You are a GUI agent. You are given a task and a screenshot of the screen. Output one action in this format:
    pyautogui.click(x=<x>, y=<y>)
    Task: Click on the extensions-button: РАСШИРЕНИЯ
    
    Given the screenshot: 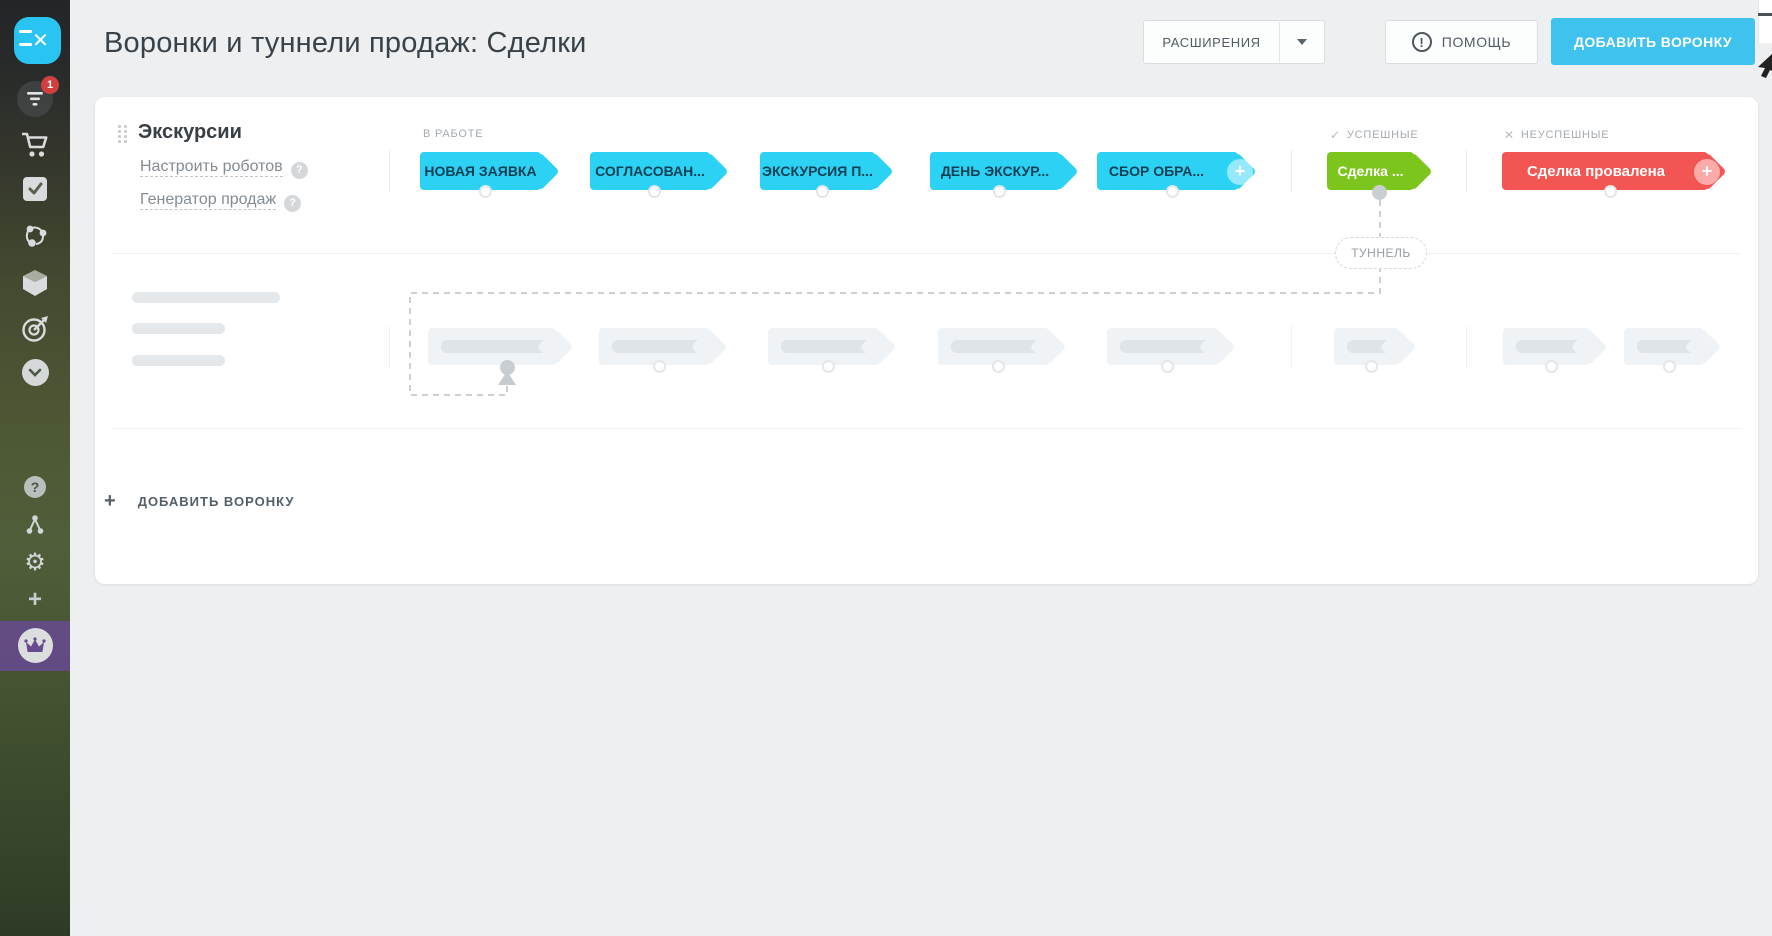 What is the action you would take?
    pyautogui.click(x=1234, y=42)
    